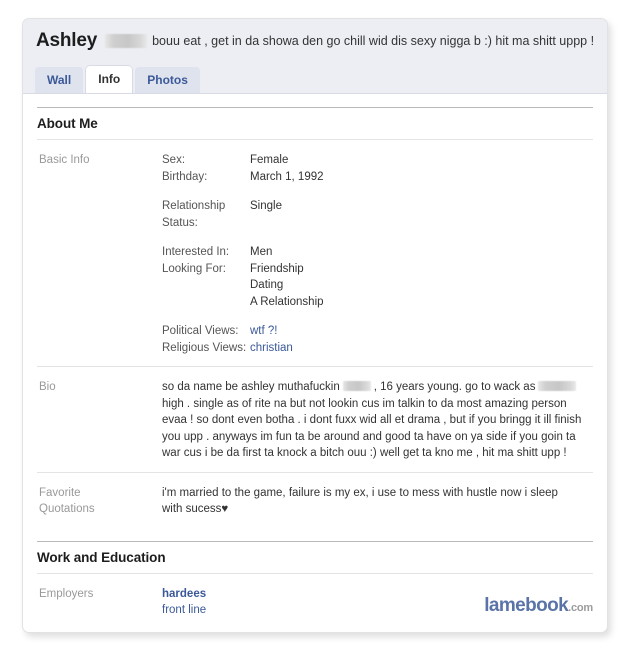 The height and width of the screenshot is (651, 630). What do you see at coordinates (64, 160) in the screenshot?
I see `row-label-basic-info: Basic Info` at bounding box center [64, 160].